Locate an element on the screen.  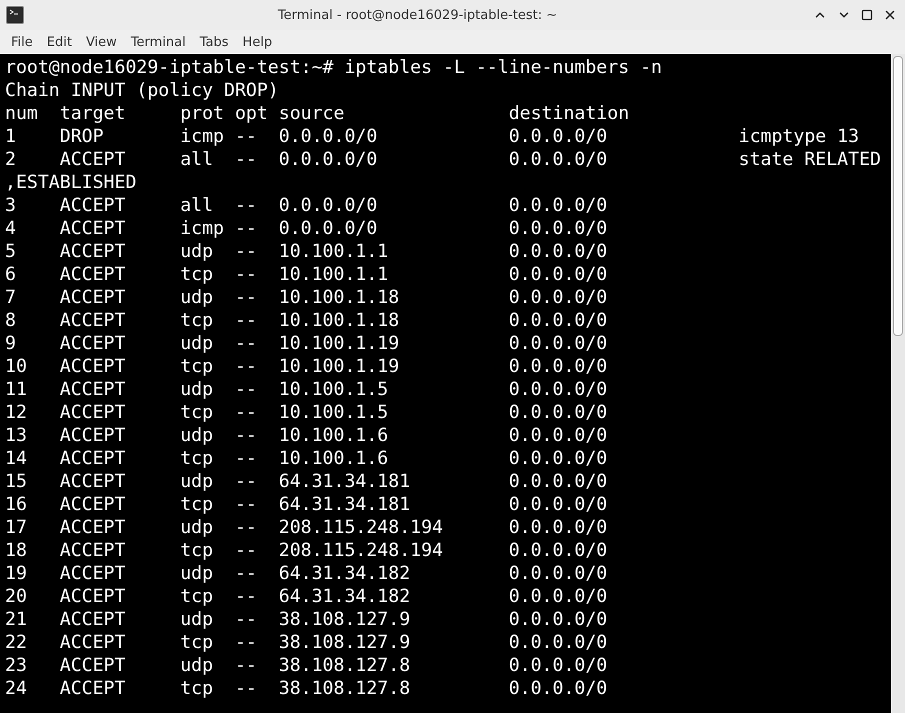
terminal-line: 5 ACCEPT udp -- 10.100.1.1 0.0.0.0/0 is located at coordinates (306, 251).